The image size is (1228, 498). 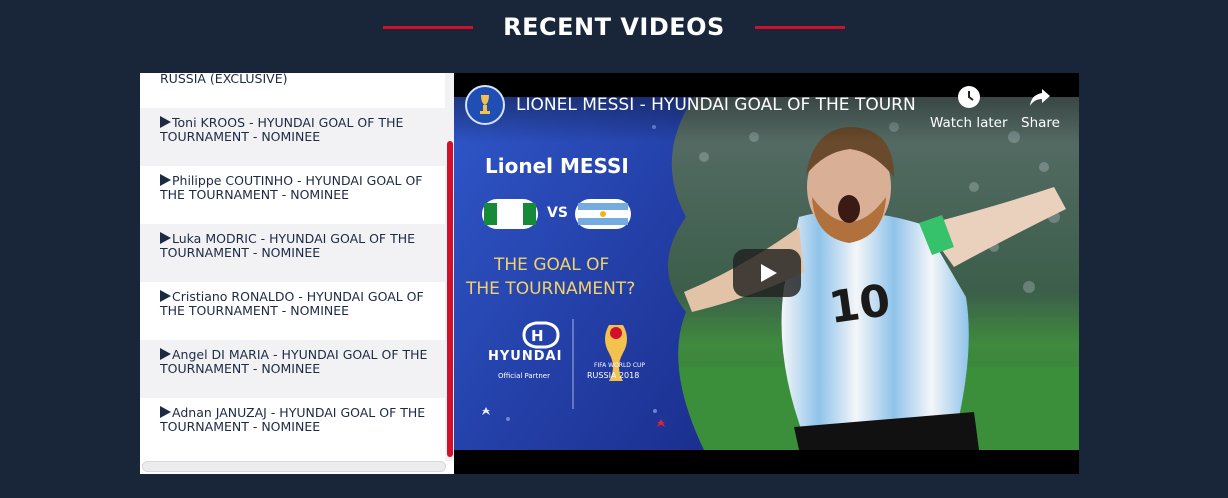 I want to click on thumbnail-sponsor-sub: Official Partner, so click(x=524, y=376).